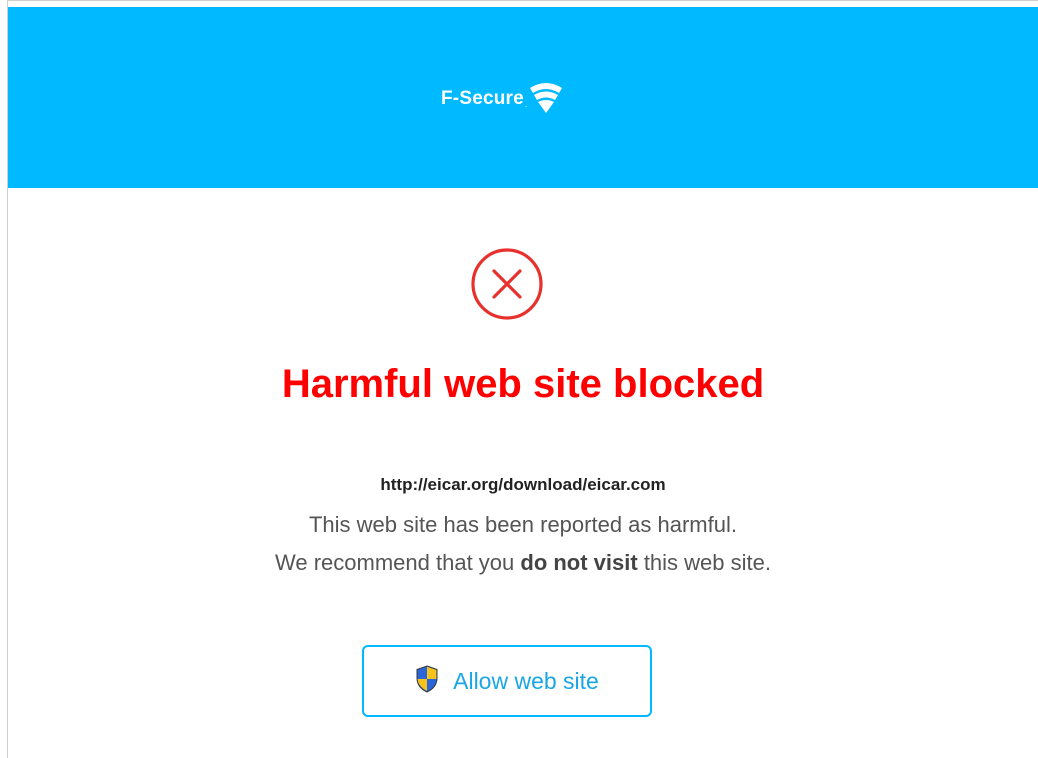 This screenshot has height=758, width=1038. I want to click on warning-message-prefix: We recommend that you, so click(398, 562).